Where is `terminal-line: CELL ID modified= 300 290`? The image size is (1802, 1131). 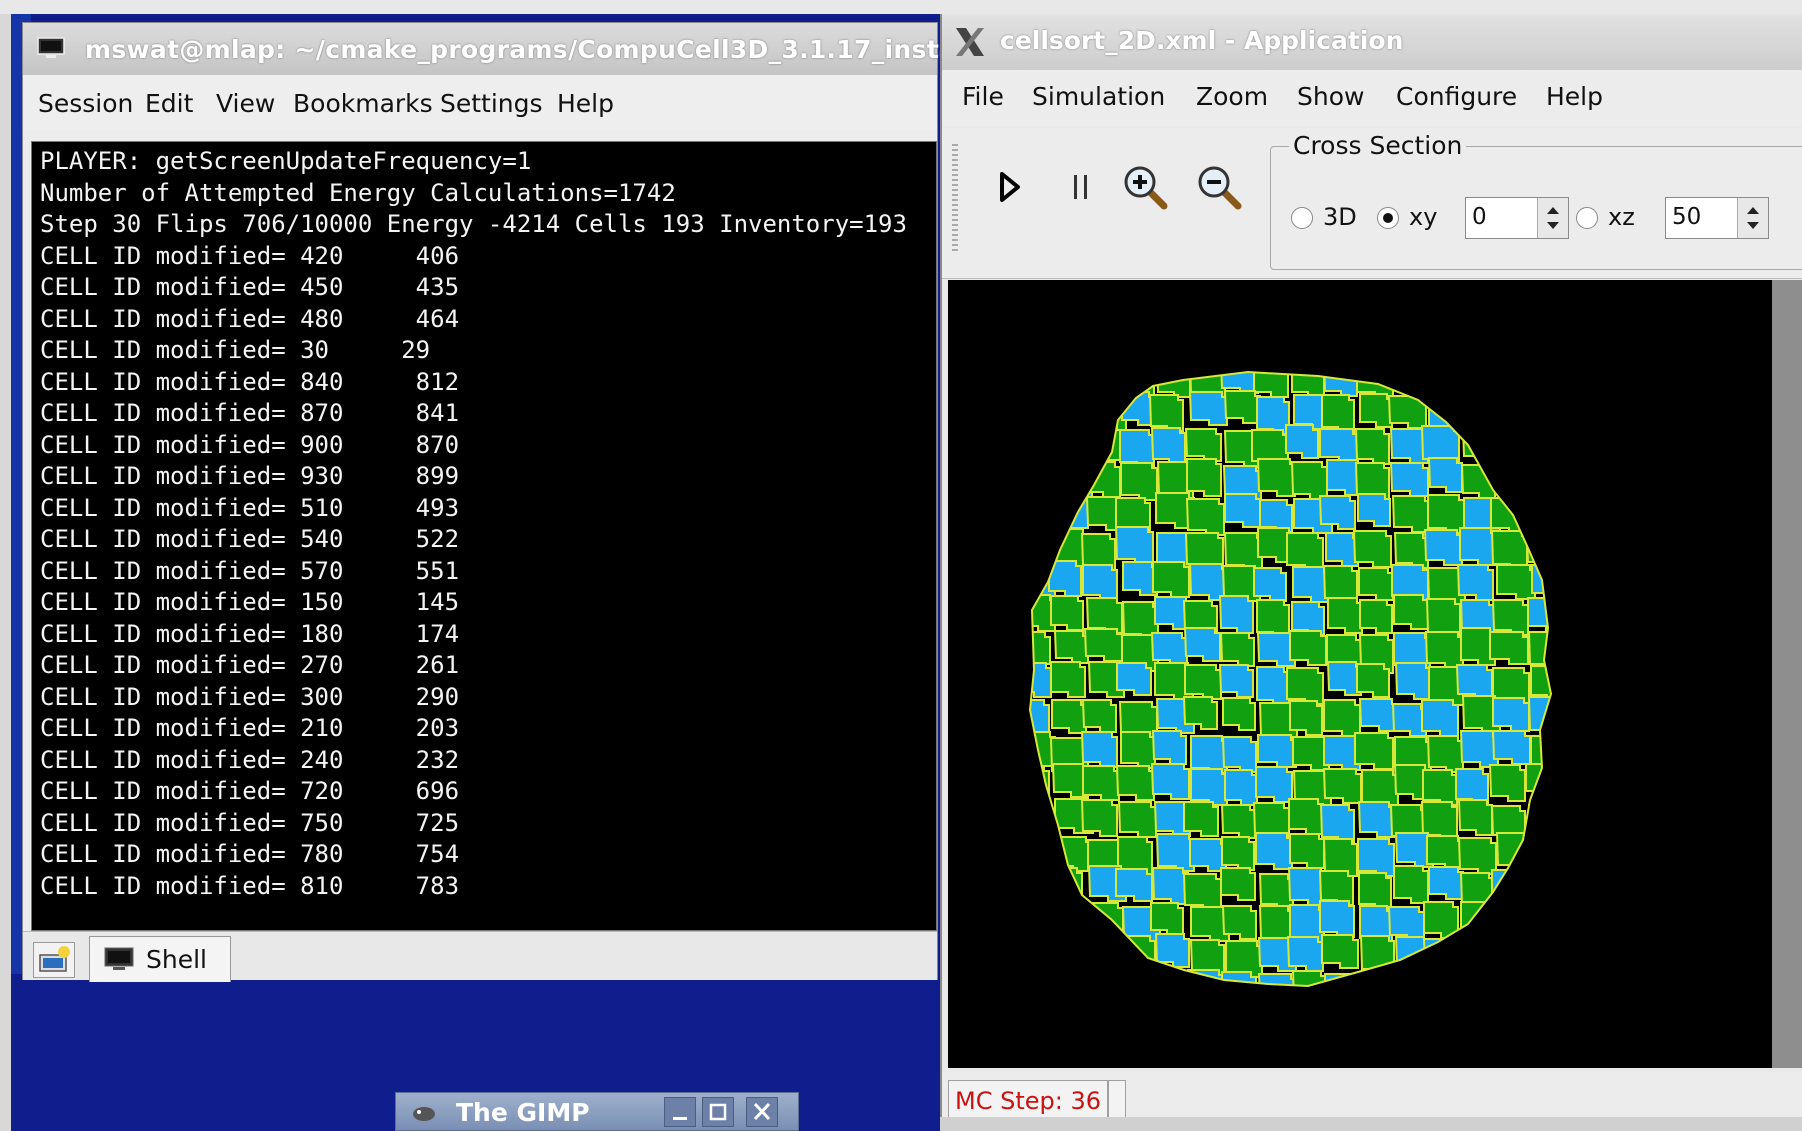
terminal-line: CELL ID modified= 300 290 is located at coordinates (250, 696).